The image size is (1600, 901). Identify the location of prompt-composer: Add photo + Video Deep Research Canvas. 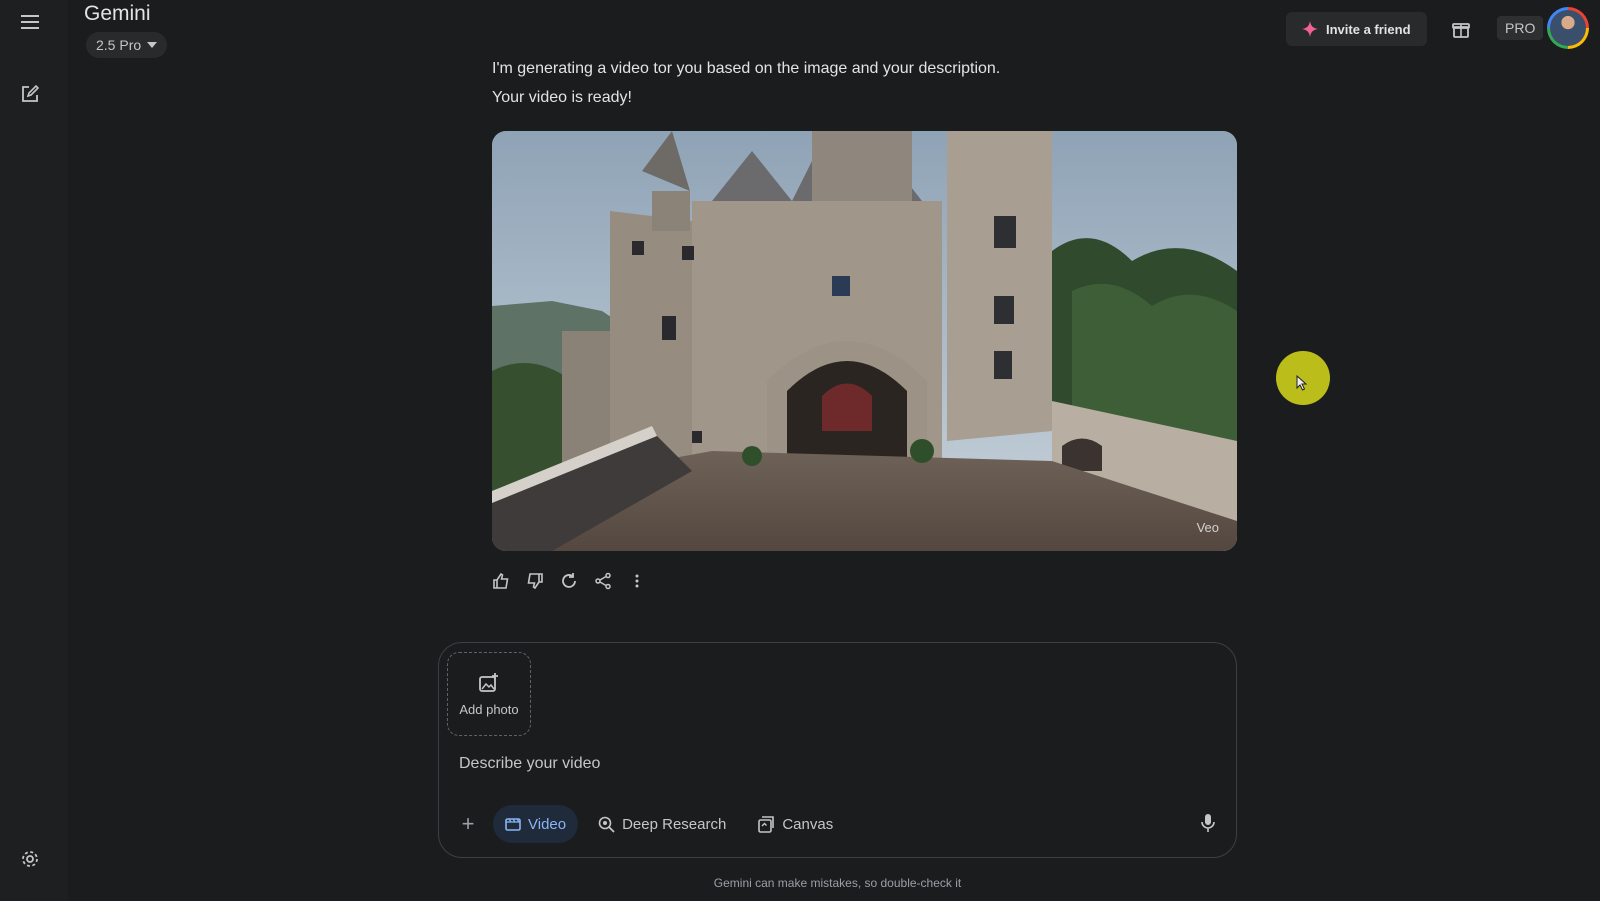
(837, 750).